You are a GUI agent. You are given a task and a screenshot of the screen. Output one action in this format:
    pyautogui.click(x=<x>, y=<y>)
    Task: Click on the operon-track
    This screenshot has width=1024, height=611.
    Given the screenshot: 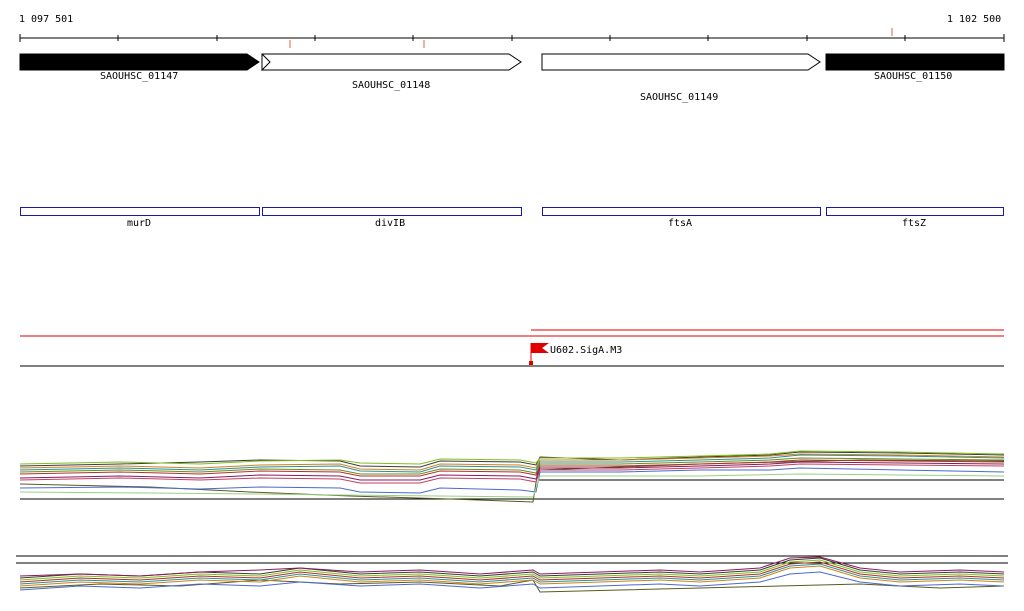 What is the action you would take?
    pyautogui.click(x=512, y=348)
    